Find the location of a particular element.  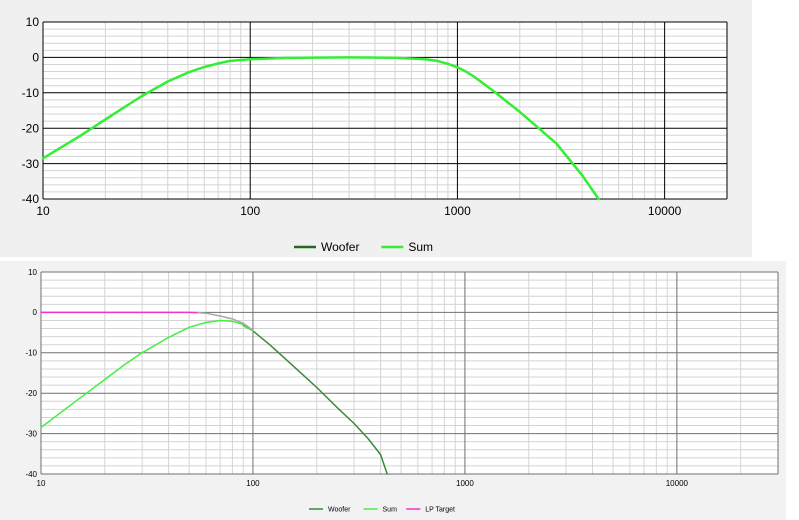

legend-label-lp-target: LP Target is located at coordinates (440, 509).